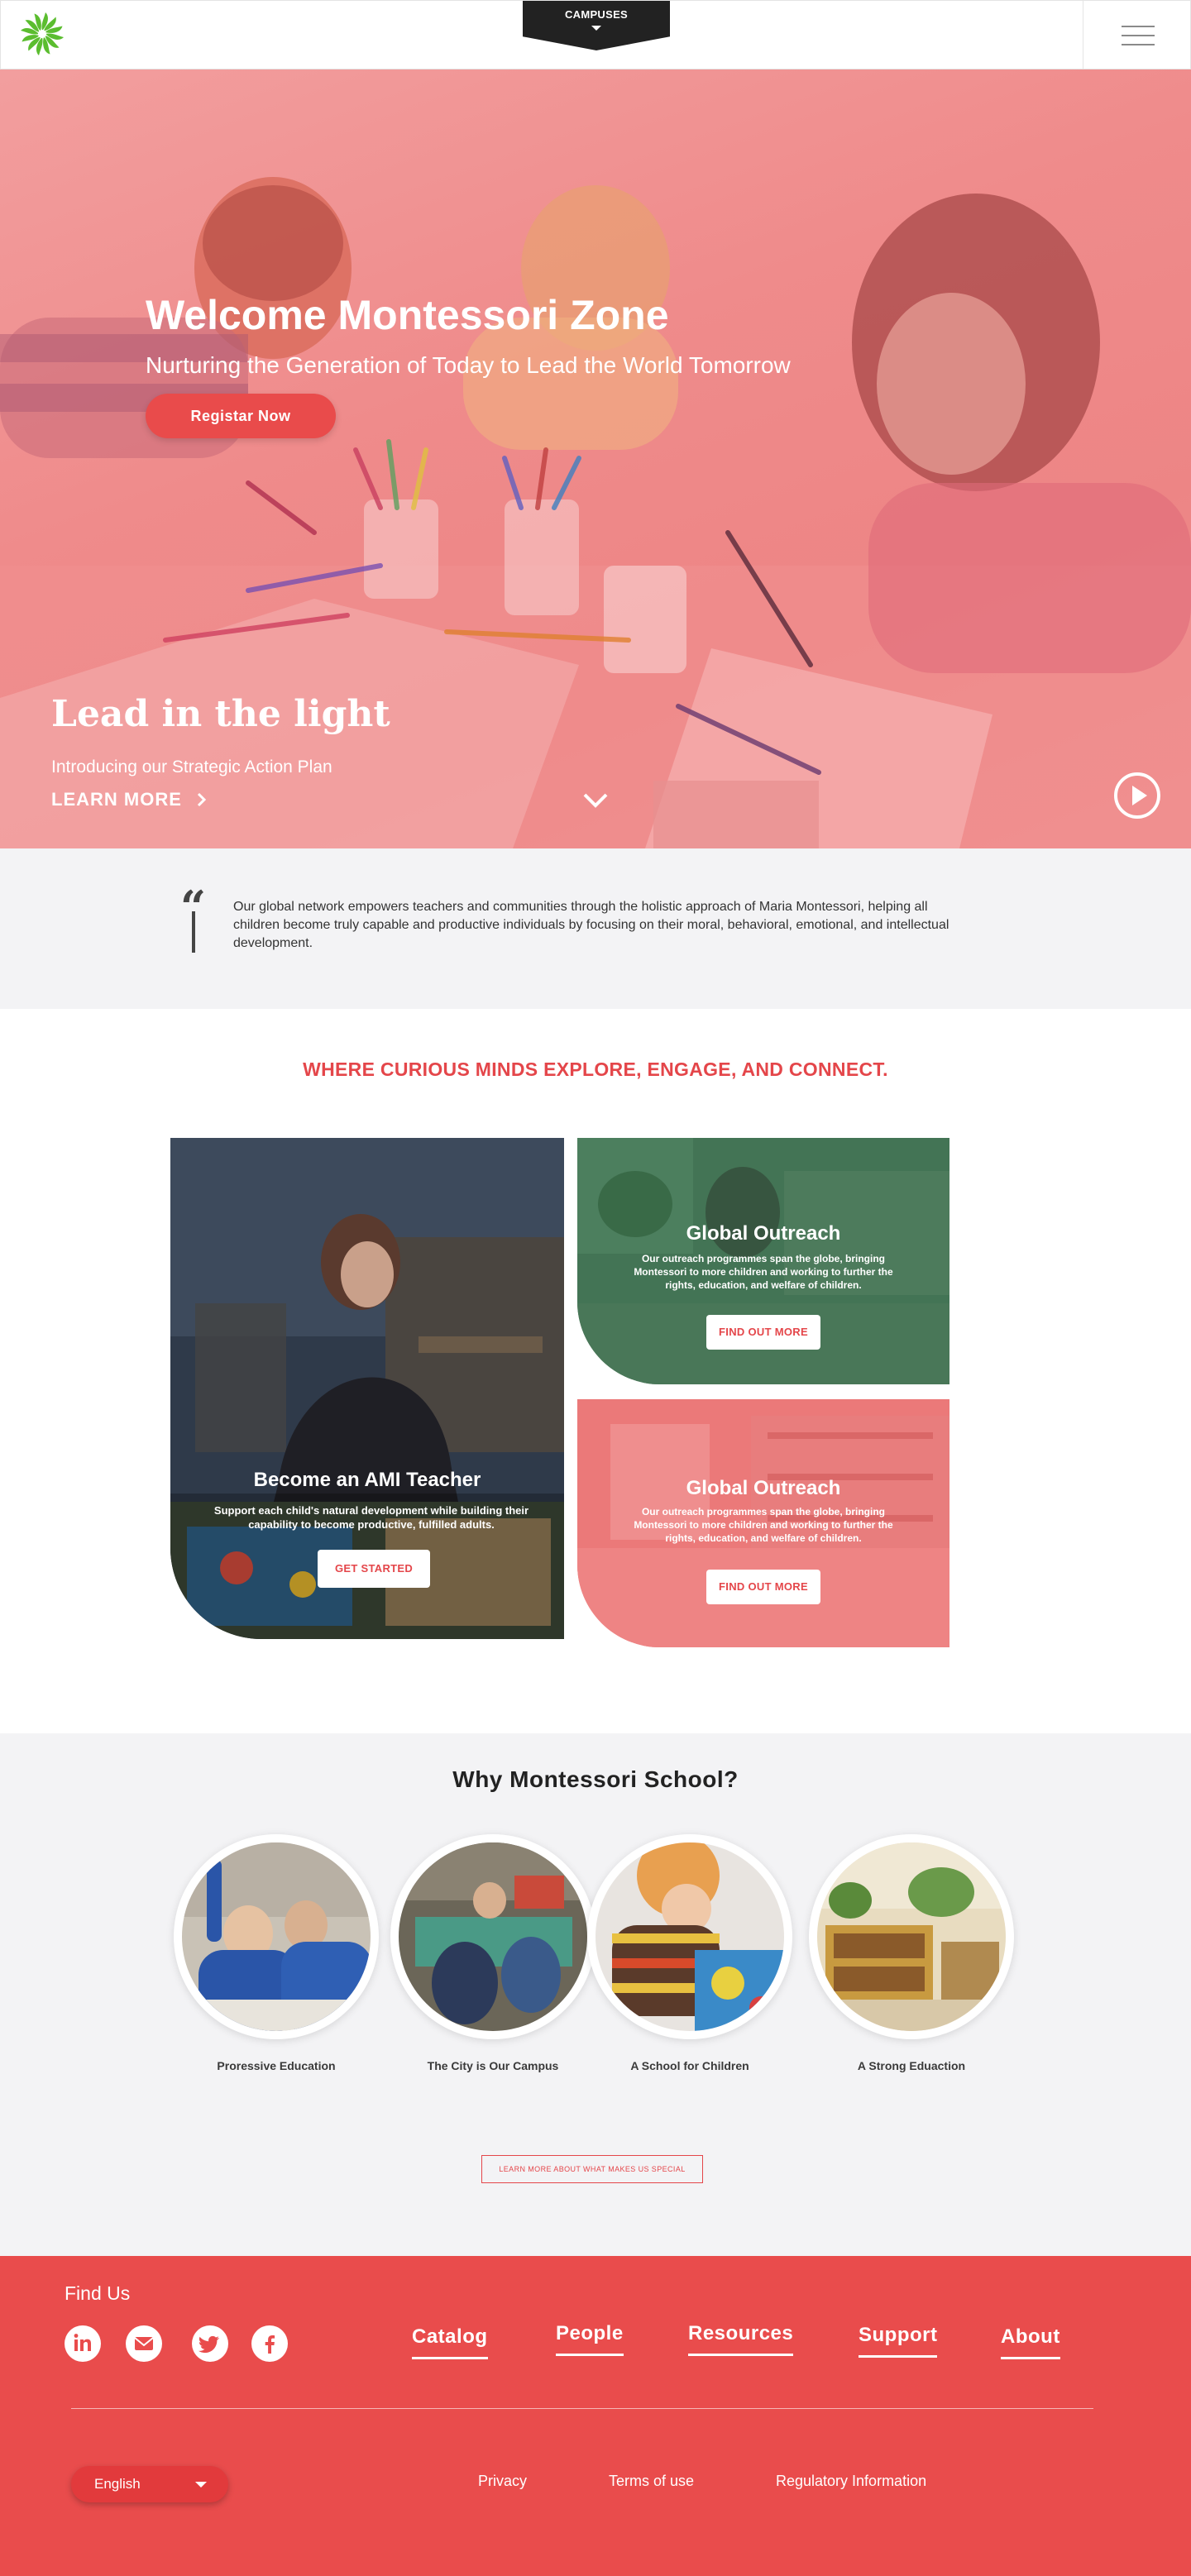 The image size is (1191, 2576). Describe the element at coordinates (898, 2341) in the screenshot. I see `footer-nav-support: Support` at that location.